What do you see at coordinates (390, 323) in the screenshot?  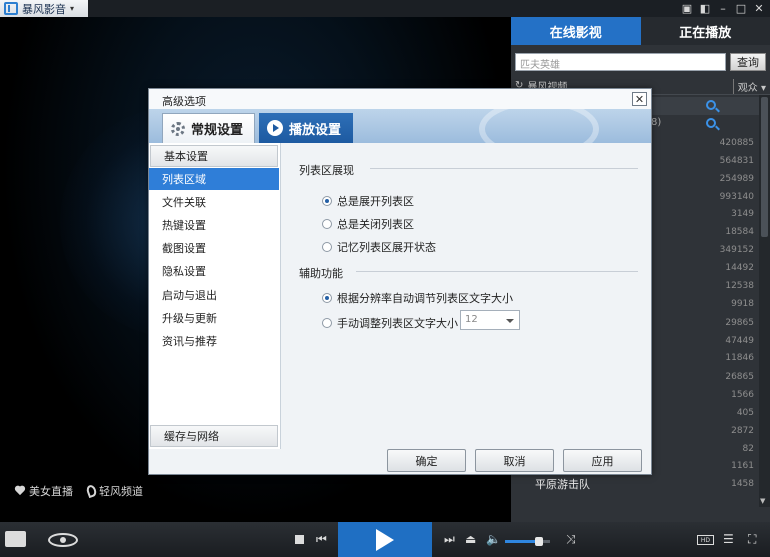 I see `option-manual-font-size: 手动调整列表区文字大小` at bounding box center [390, 323].